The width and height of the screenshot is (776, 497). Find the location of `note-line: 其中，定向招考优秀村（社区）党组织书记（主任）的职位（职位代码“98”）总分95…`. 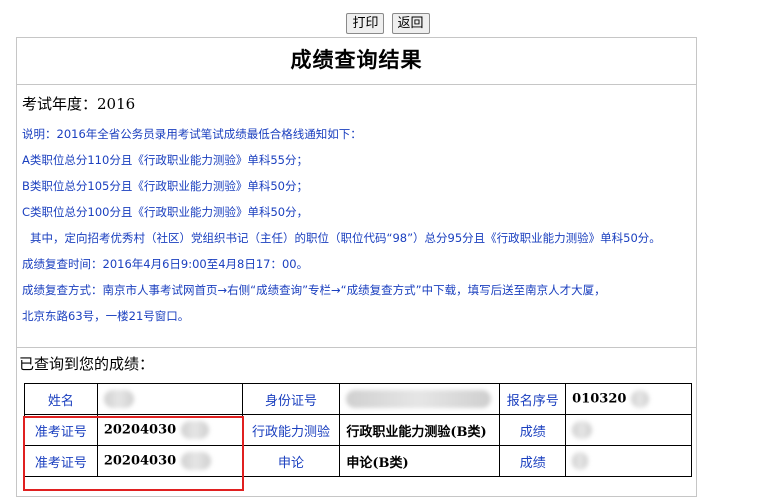

note-line: 其中，定向招考优秀村（社区）党组织书记（主任）的职位（职位代码“98”）总分95… is located at coordinates (345, 238).